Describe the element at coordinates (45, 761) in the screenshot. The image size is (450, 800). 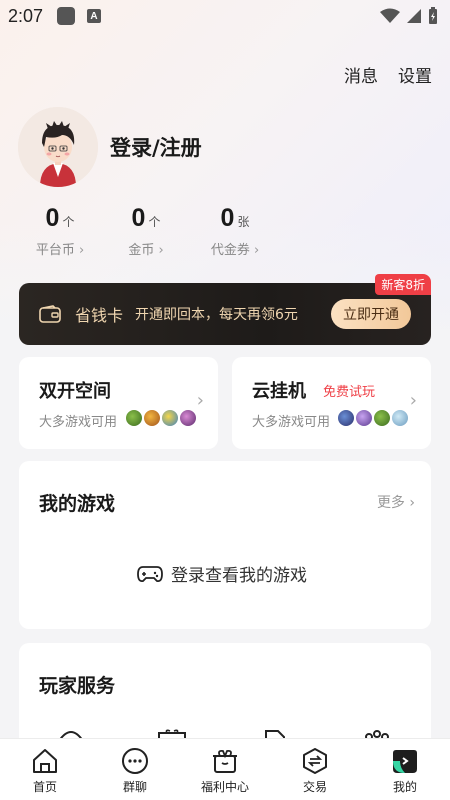
I see `home-icon` at that location.